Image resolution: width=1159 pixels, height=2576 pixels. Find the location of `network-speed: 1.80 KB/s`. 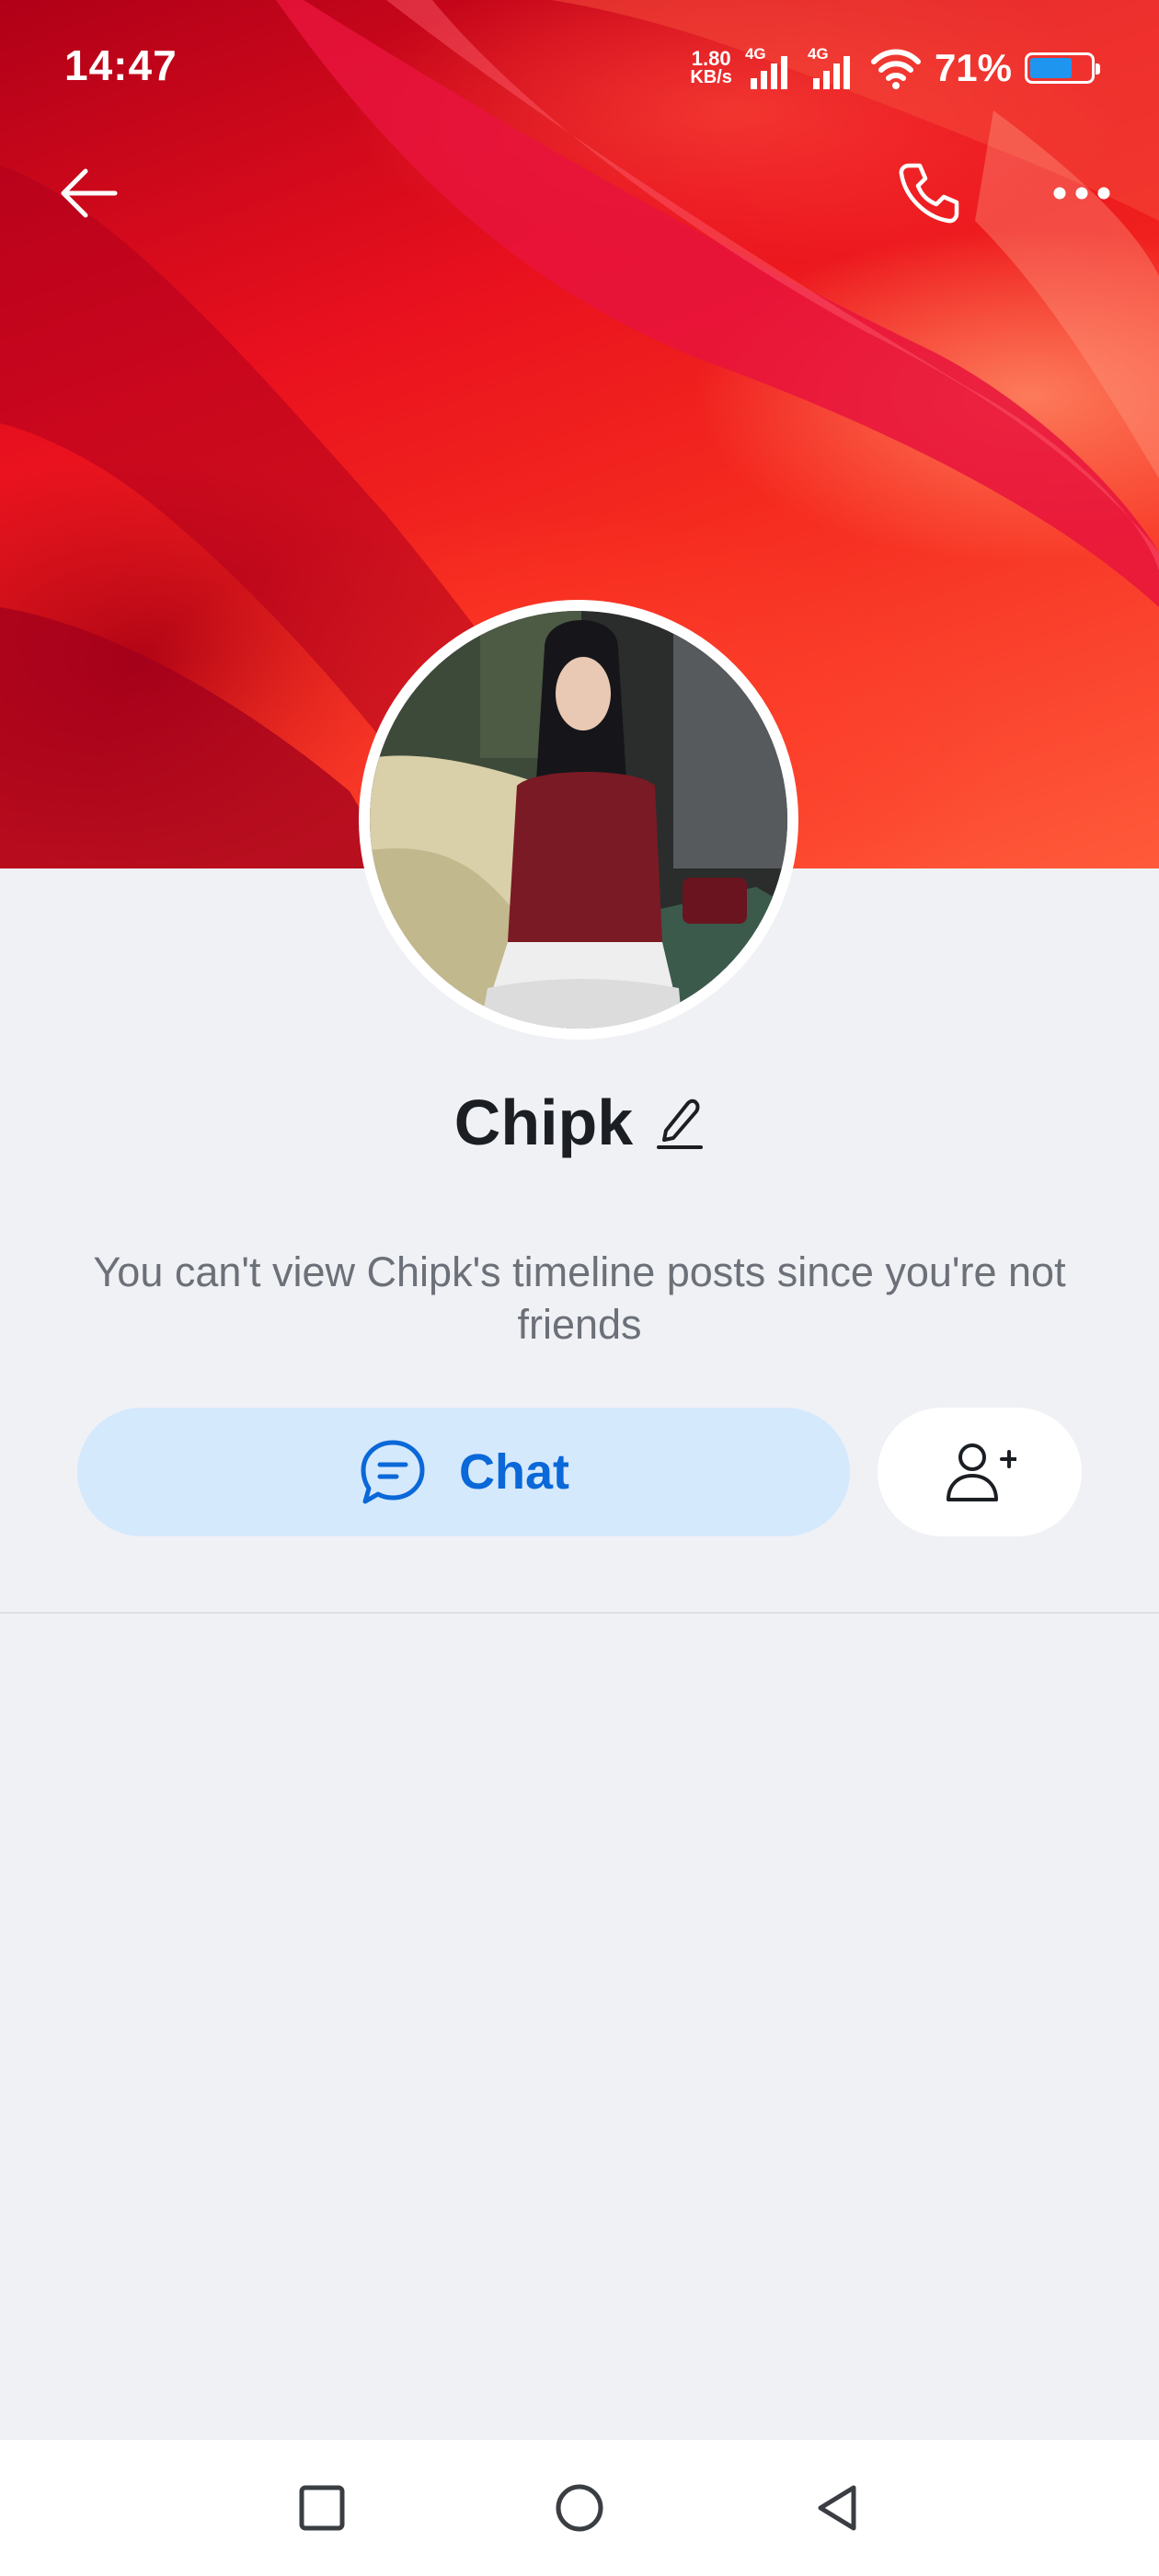

network-speed: 1.80 KB/s is located at coordinates (711, 67).